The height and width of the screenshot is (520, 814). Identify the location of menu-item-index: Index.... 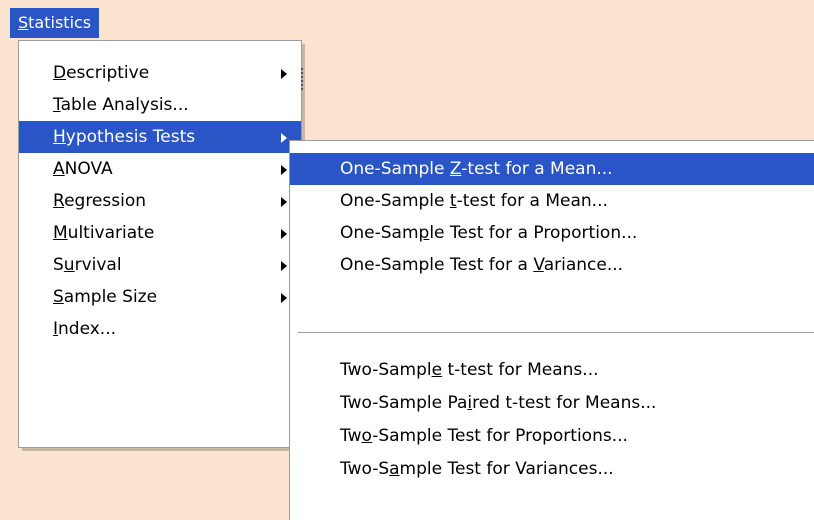
(160, 329).